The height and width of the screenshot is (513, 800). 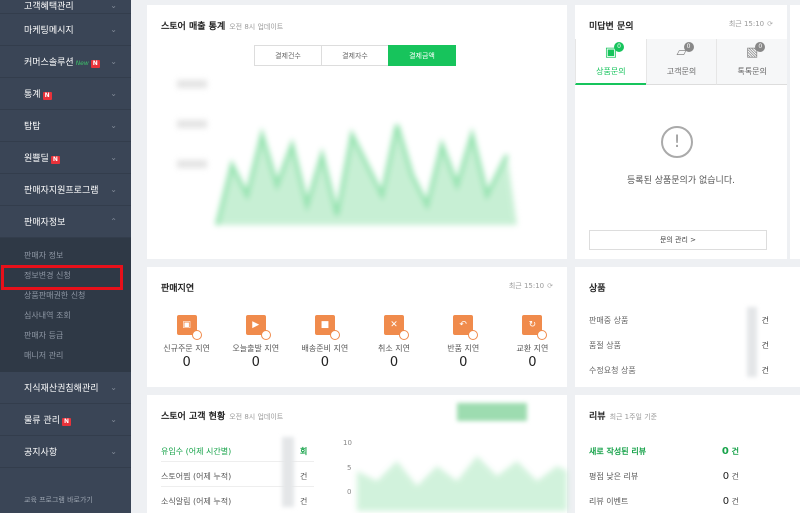 I want to click on row-label: 새로 작성된 리뷰, so click(x=618, y=451).